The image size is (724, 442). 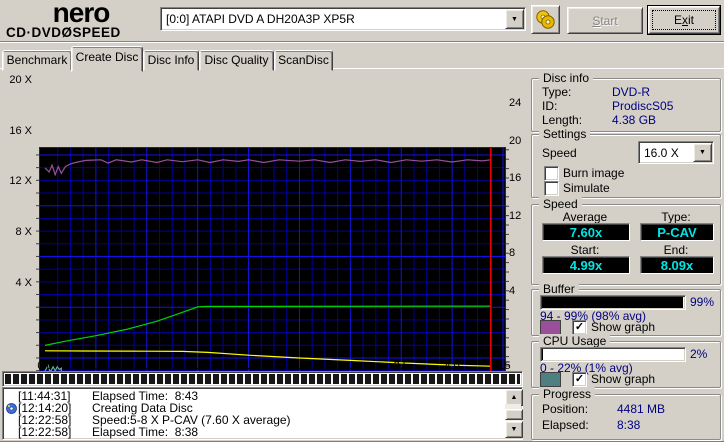 I want to click on burn-progress-bar, so click(x=262, y=379).